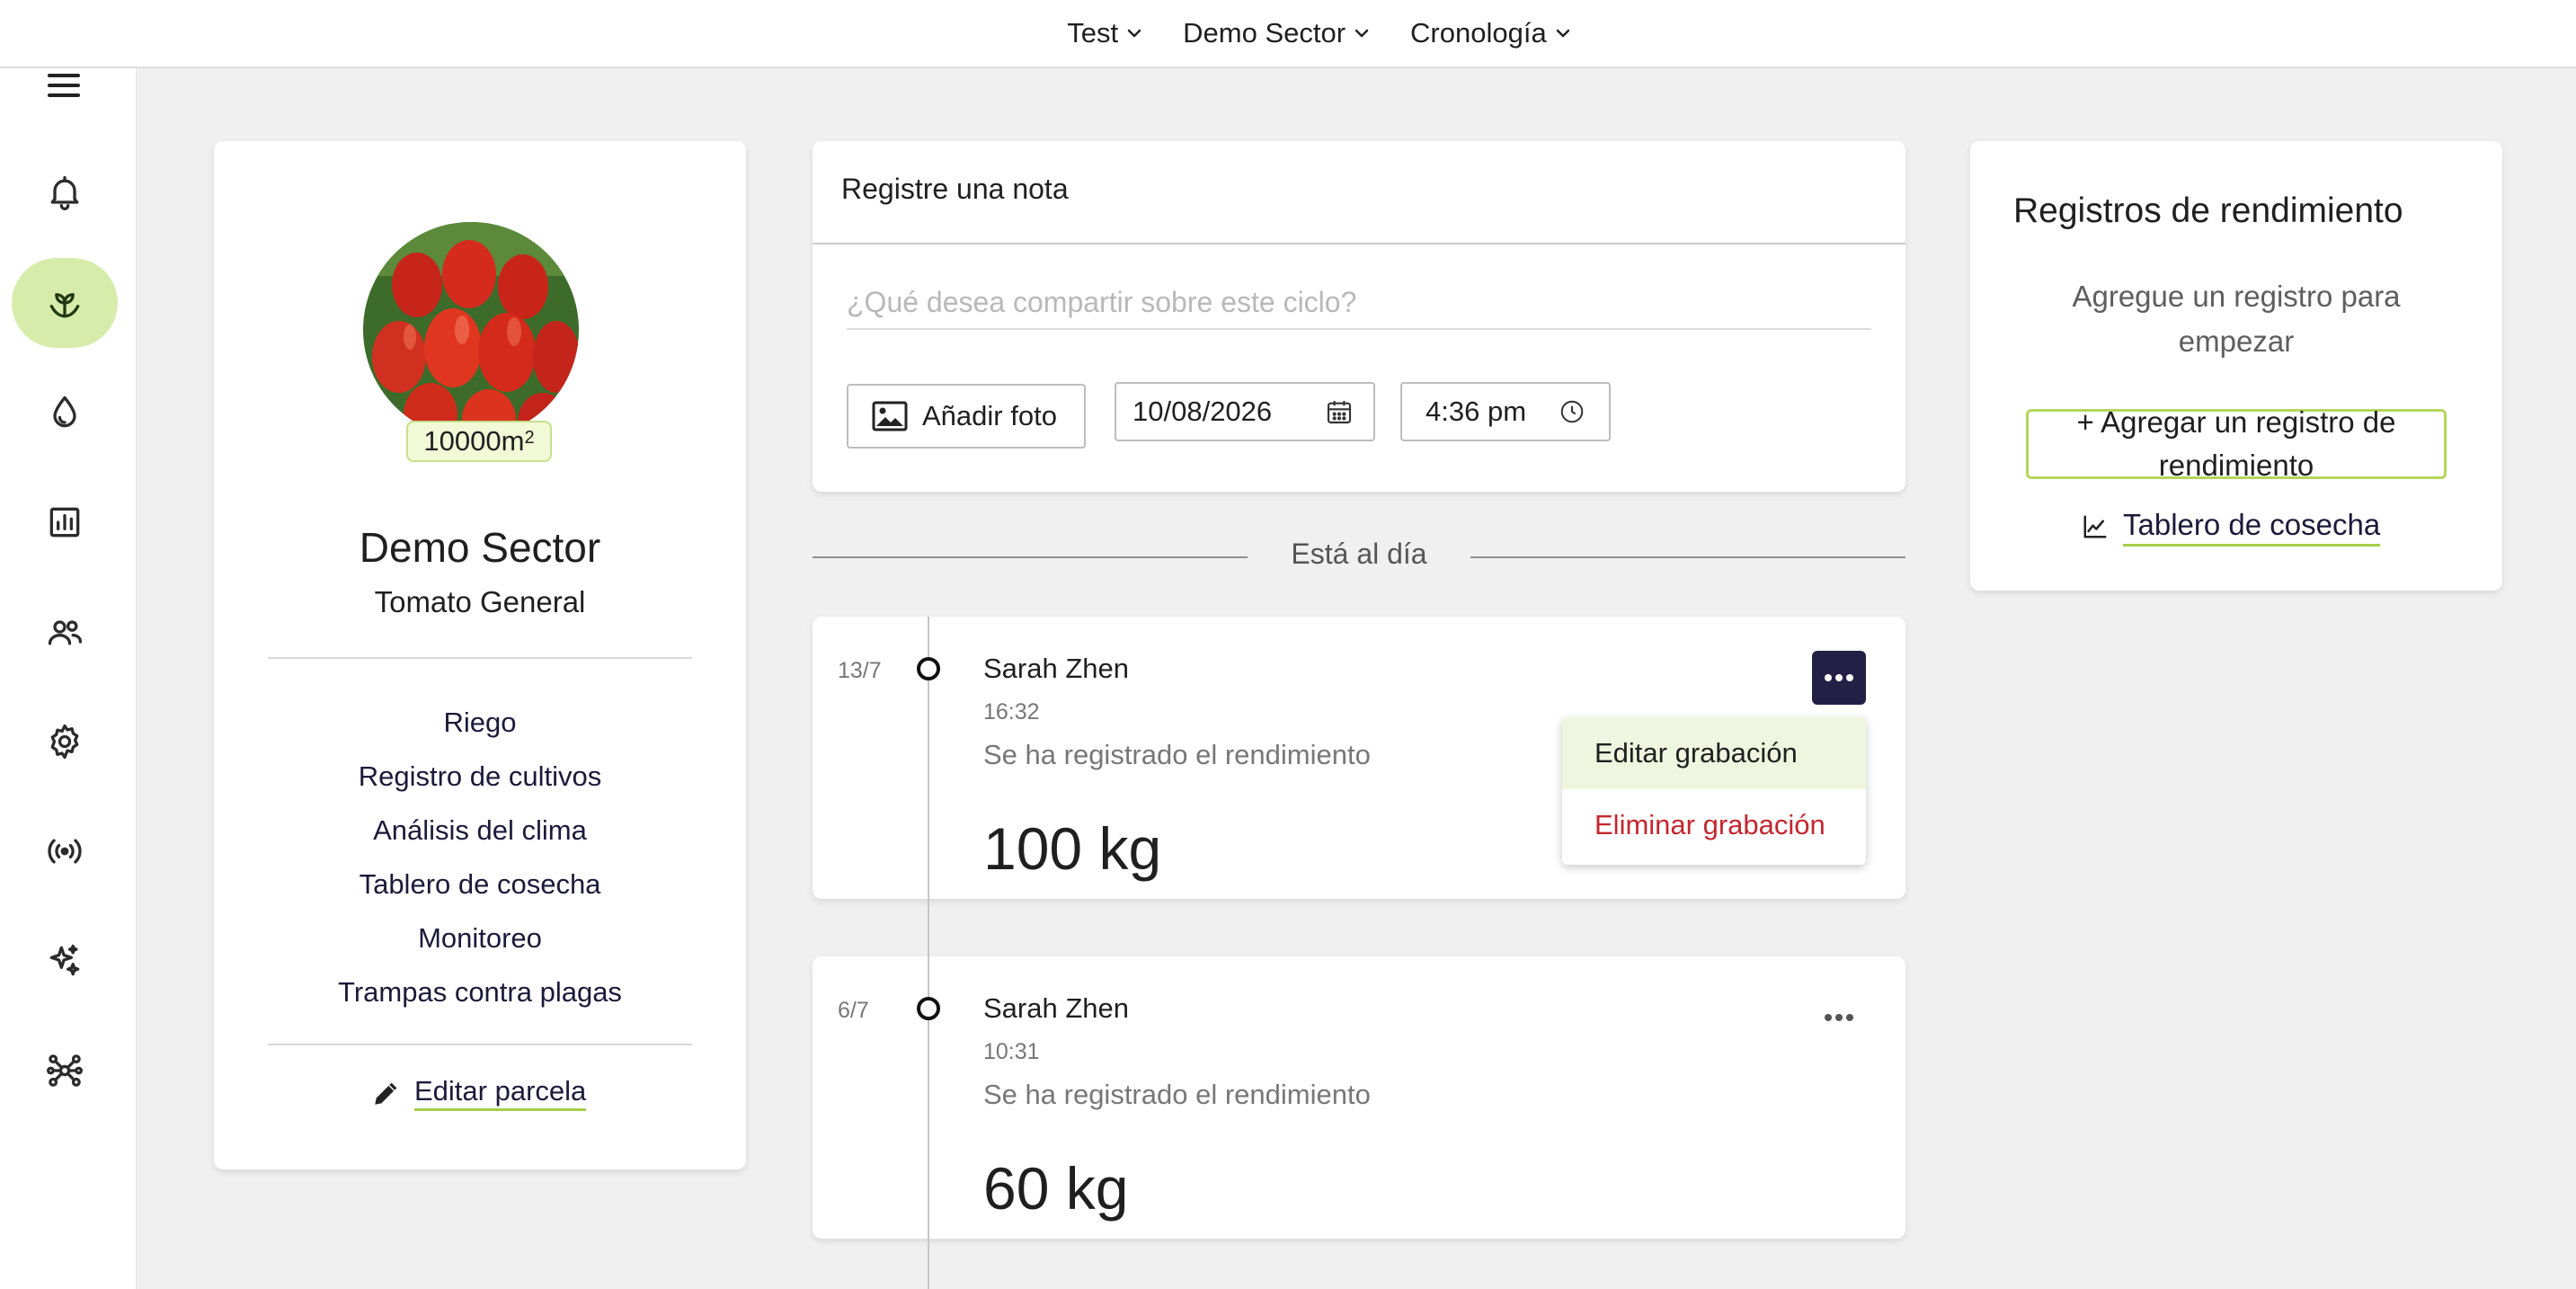 The image size is (2576, 1289). Describe the element at coordinates (2252, 526) in the screenshot. I see `harvest-dashboard-label: Tablero de cosecha` at that location.